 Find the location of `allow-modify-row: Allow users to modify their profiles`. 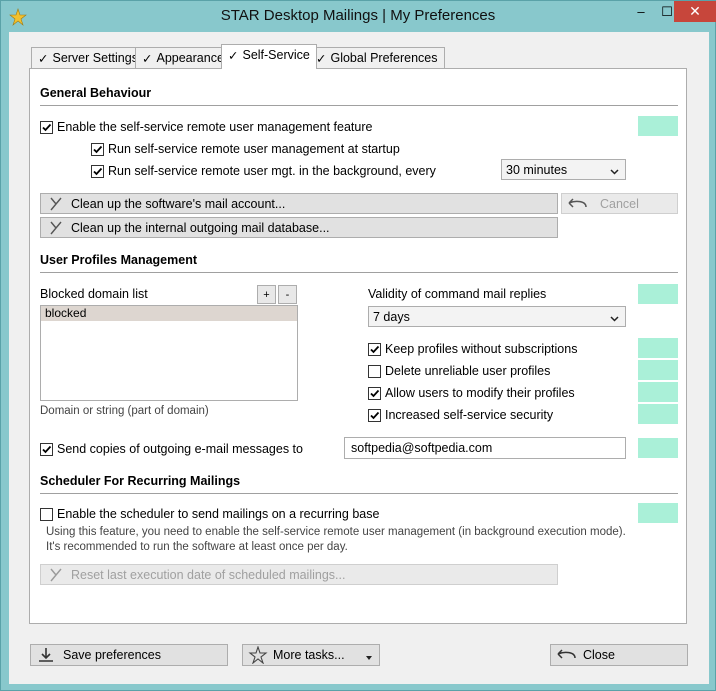

allow-modify-row: Allow users to modify their profiles is located at coordinates (471, 393).